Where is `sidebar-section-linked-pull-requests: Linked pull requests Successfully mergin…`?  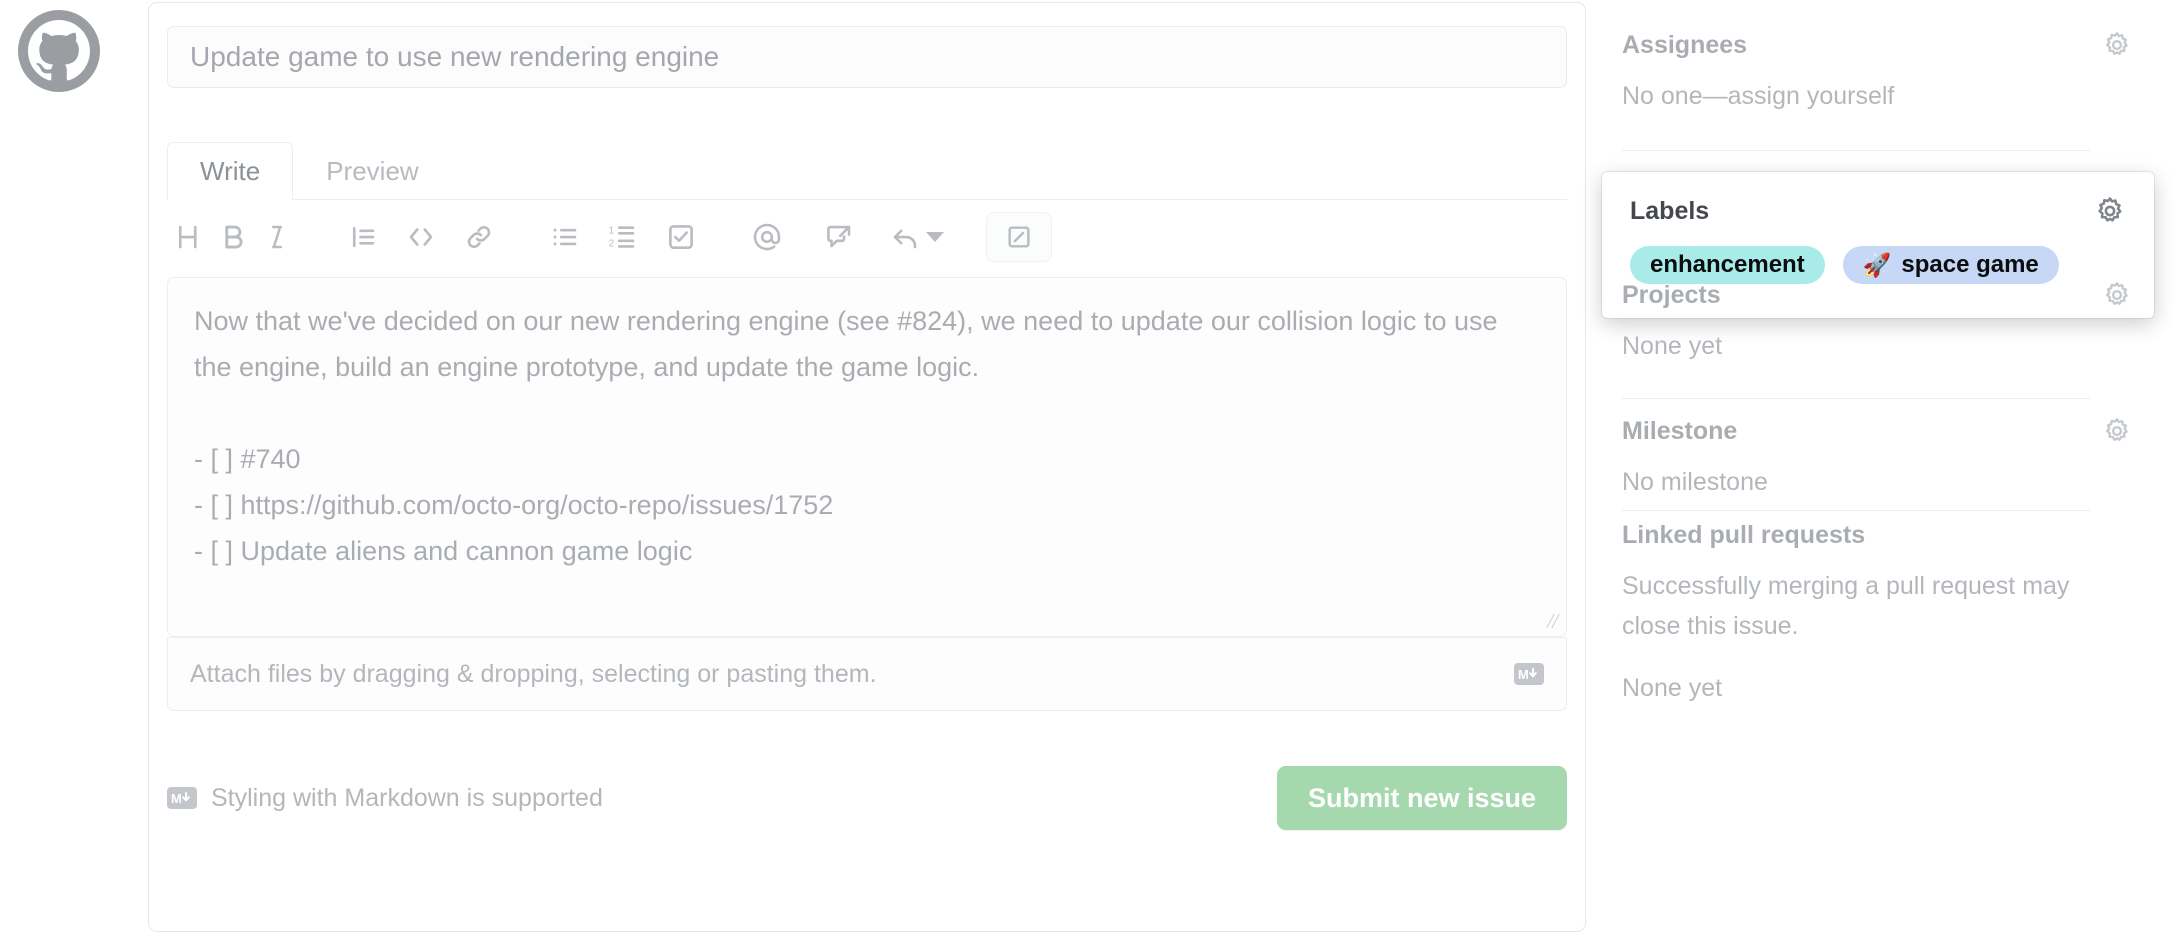 sidebar-section-linked-pull-requests: Linked pull requests Successfully mergin… is located at coordinates (1877, 613).